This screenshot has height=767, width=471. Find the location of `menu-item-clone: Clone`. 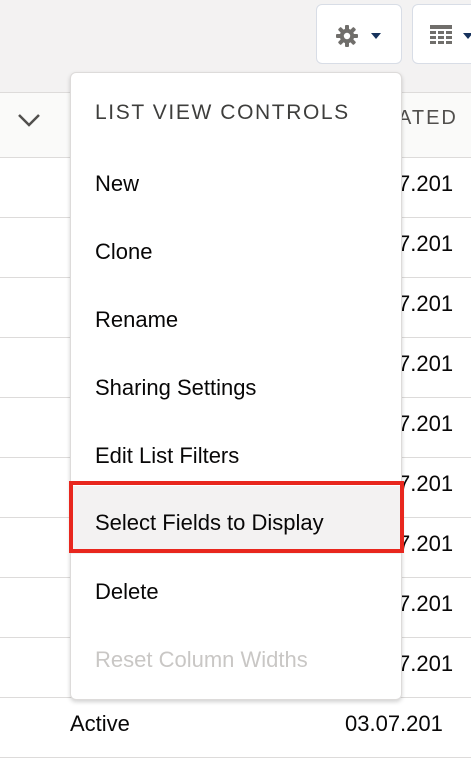

menu-item-clone: Clone is located at coordinates (236, 252).